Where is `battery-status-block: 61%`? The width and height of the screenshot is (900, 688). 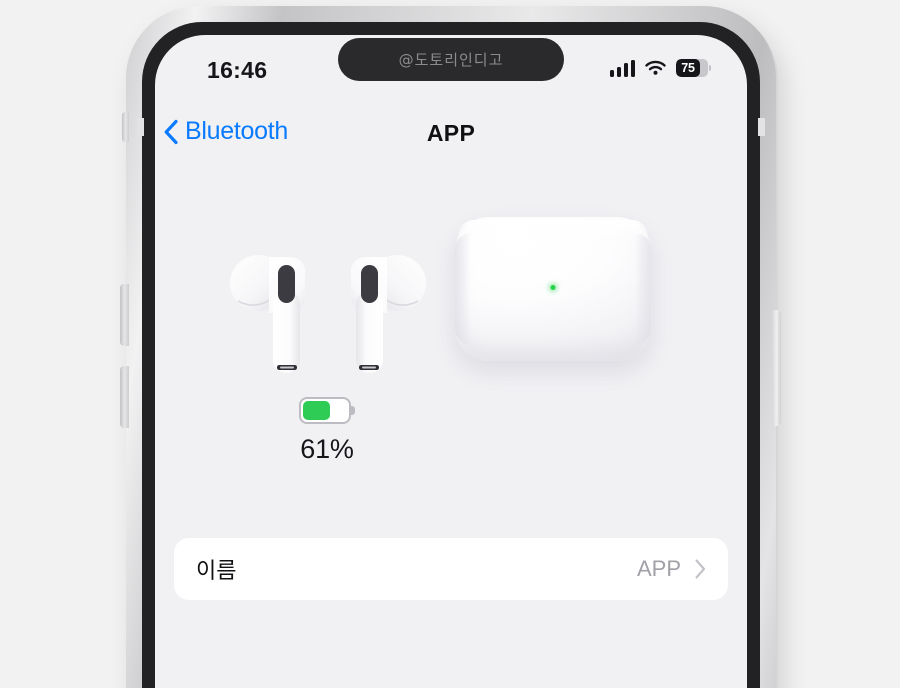
battery-status-block: 61% is located at coordinates (327, 431).